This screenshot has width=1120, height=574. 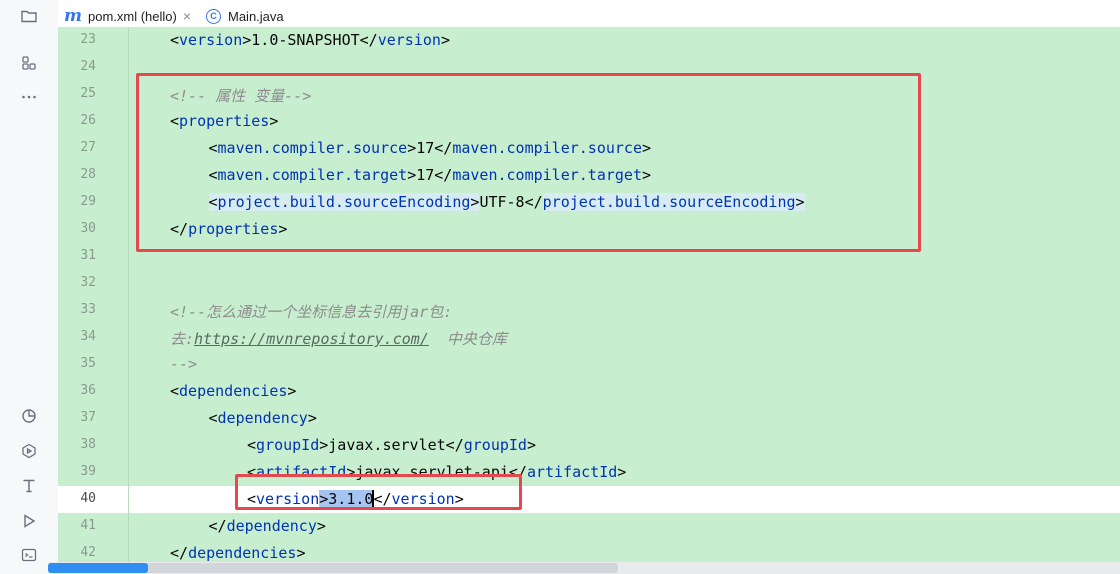 I want to click on project-folder-icon, so click(x=29, y=16).